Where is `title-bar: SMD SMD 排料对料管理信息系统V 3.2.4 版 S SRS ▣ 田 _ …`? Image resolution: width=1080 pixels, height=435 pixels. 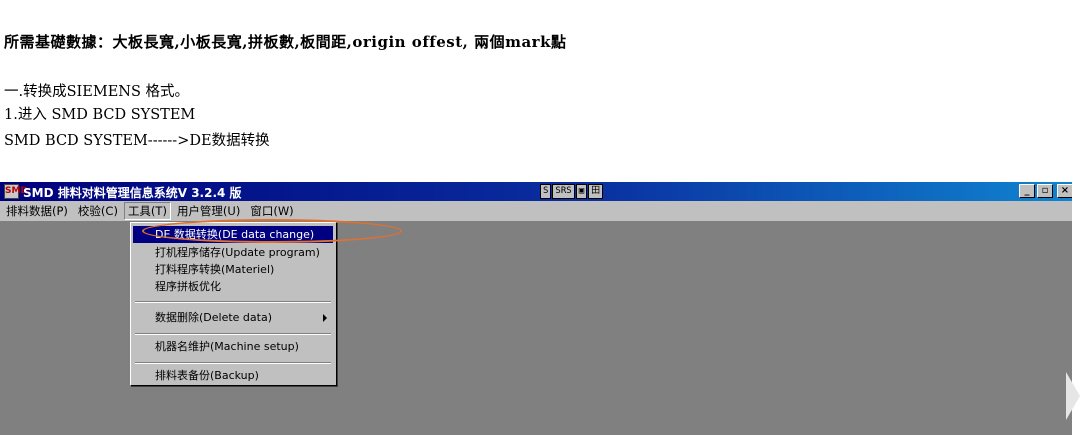
title-bar: SMD SMD 排料对料管理信息系统V 3.2.4 版 S SRS ▣ 田 _ … is located at coordinates (536, 191).